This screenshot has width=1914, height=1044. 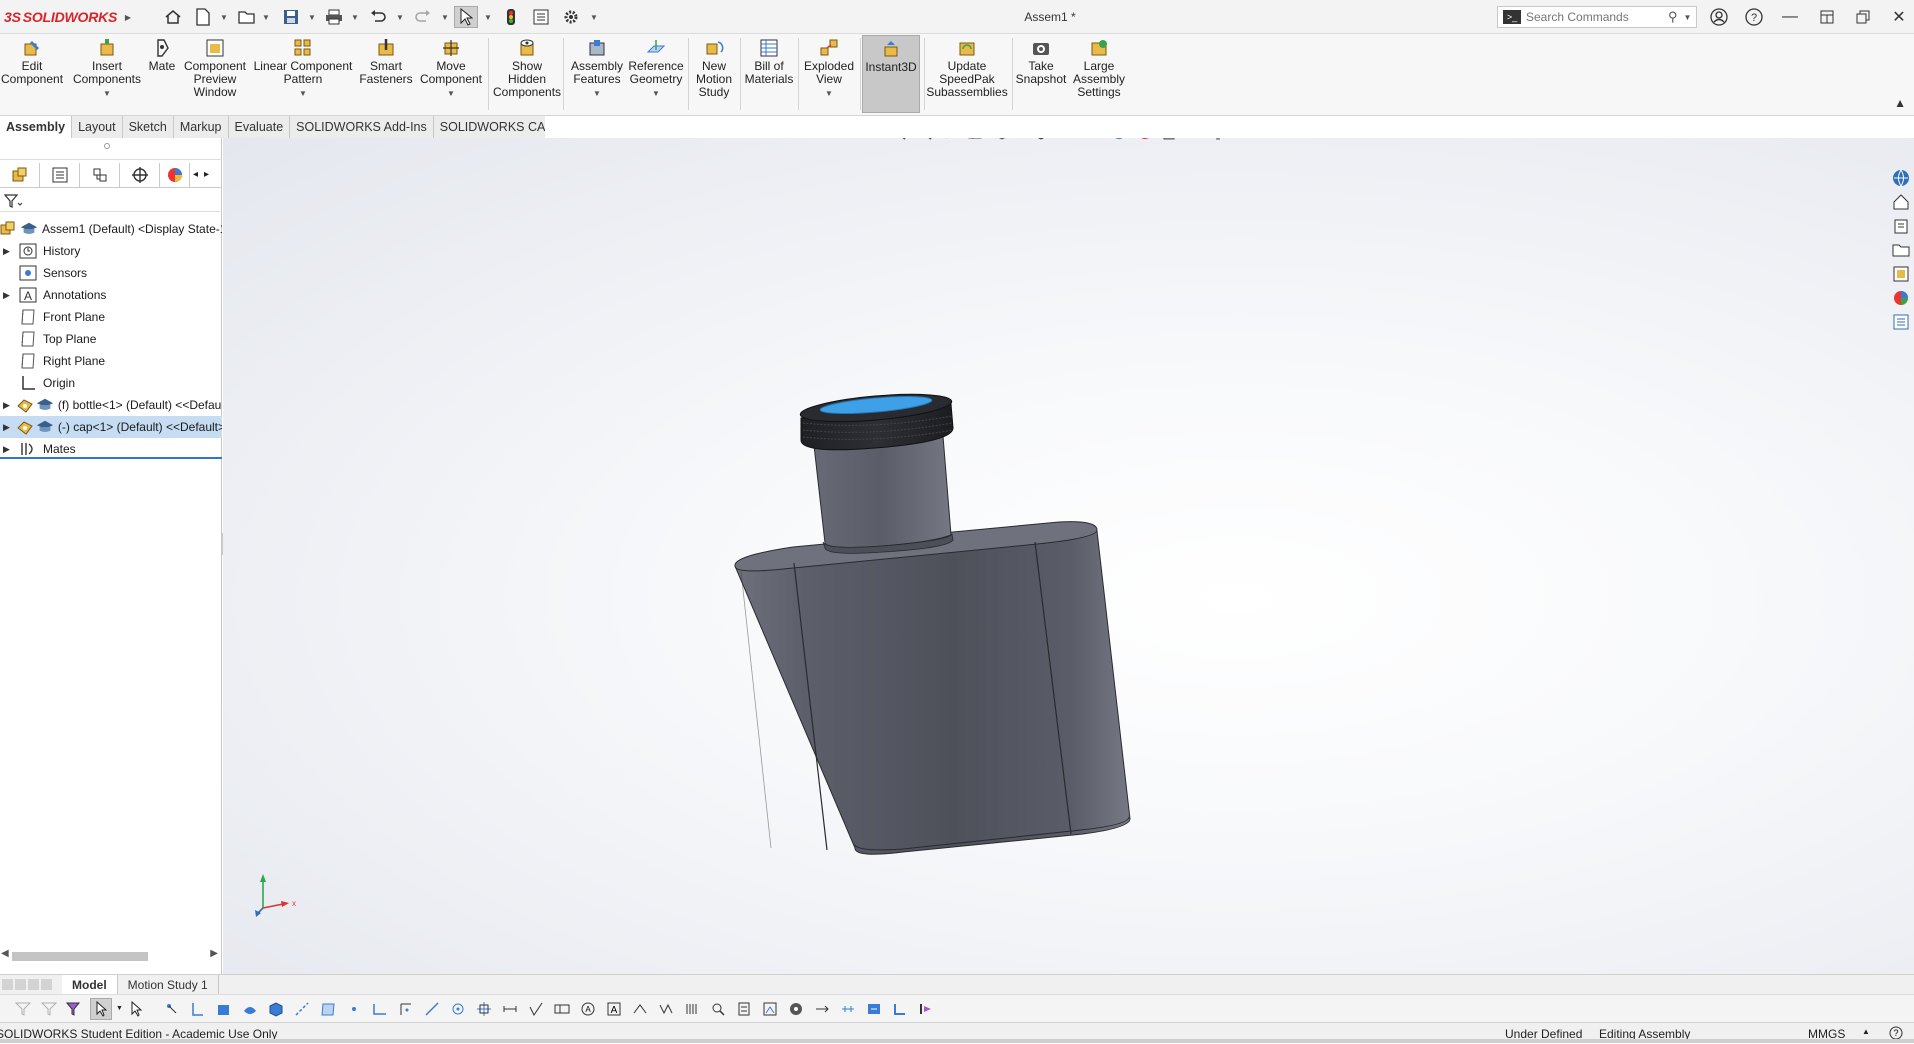 I want to click on tab-navigation, so click(x=31, y=985).